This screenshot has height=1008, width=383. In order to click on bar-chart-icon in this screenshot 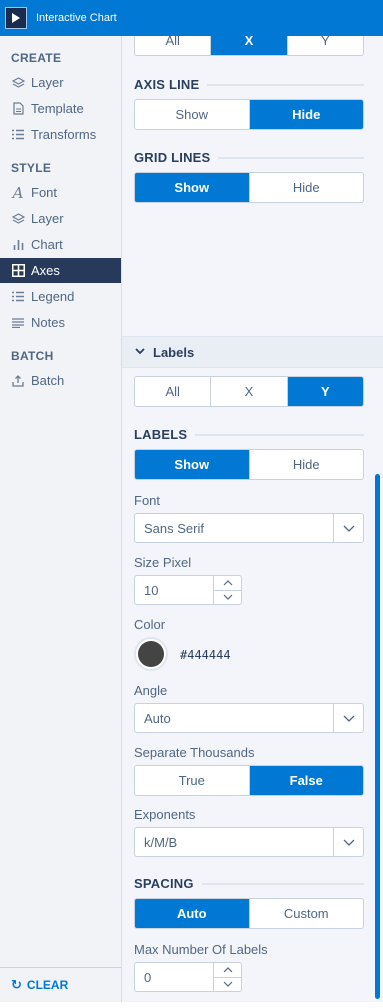, I will do `click(18, 245)`.